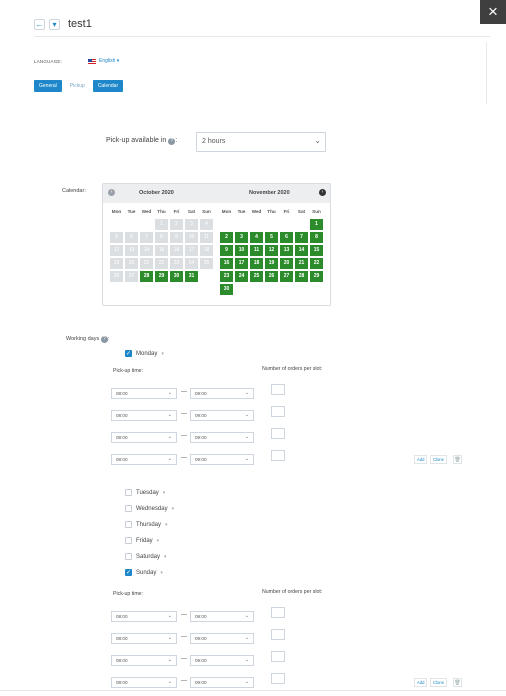 This screenshot has width=506, height=696. I want to click on close-button: ×, so click(493, 12).